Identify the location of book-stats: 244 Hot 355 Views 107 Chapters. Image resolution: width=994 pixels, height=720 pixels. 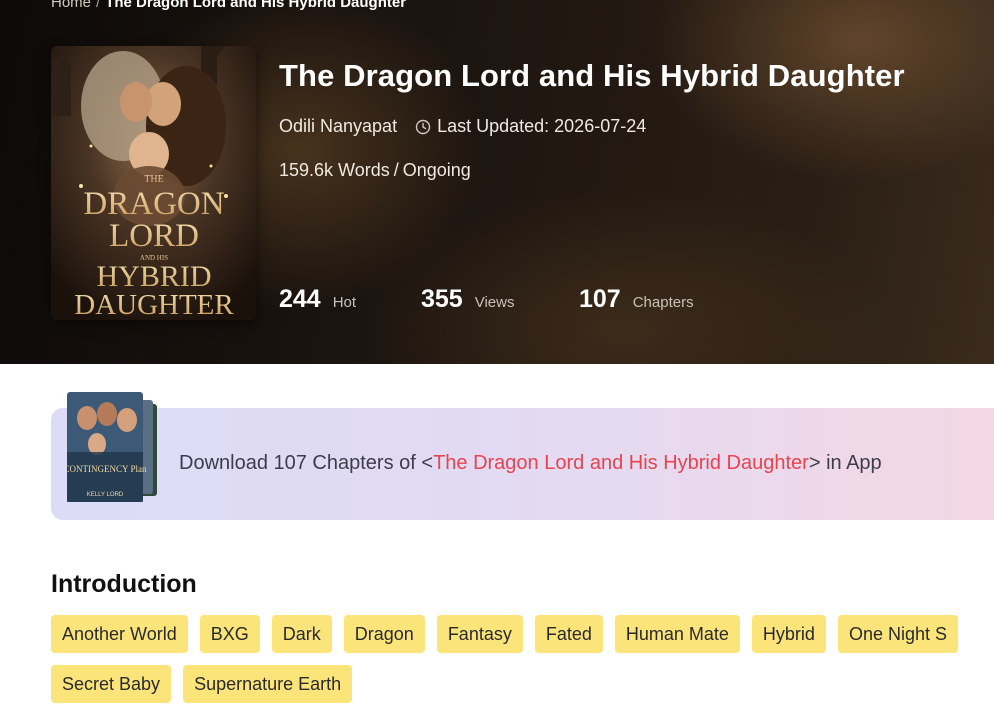
(486, 299).